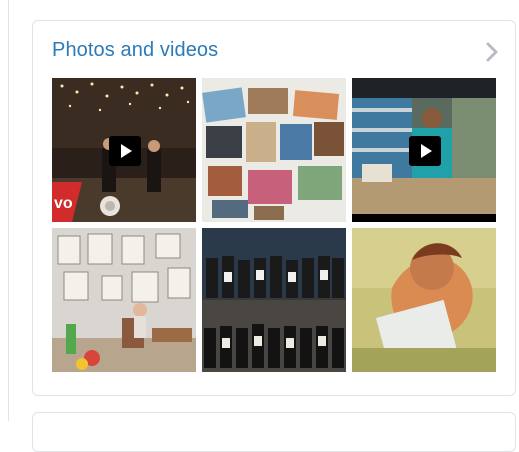 Image resolution: width=519 pixels, height=452 pixels. Describe the element at coordinates (135, 50) in the screenshot. I see `card-title: Photos and videos` at that location.